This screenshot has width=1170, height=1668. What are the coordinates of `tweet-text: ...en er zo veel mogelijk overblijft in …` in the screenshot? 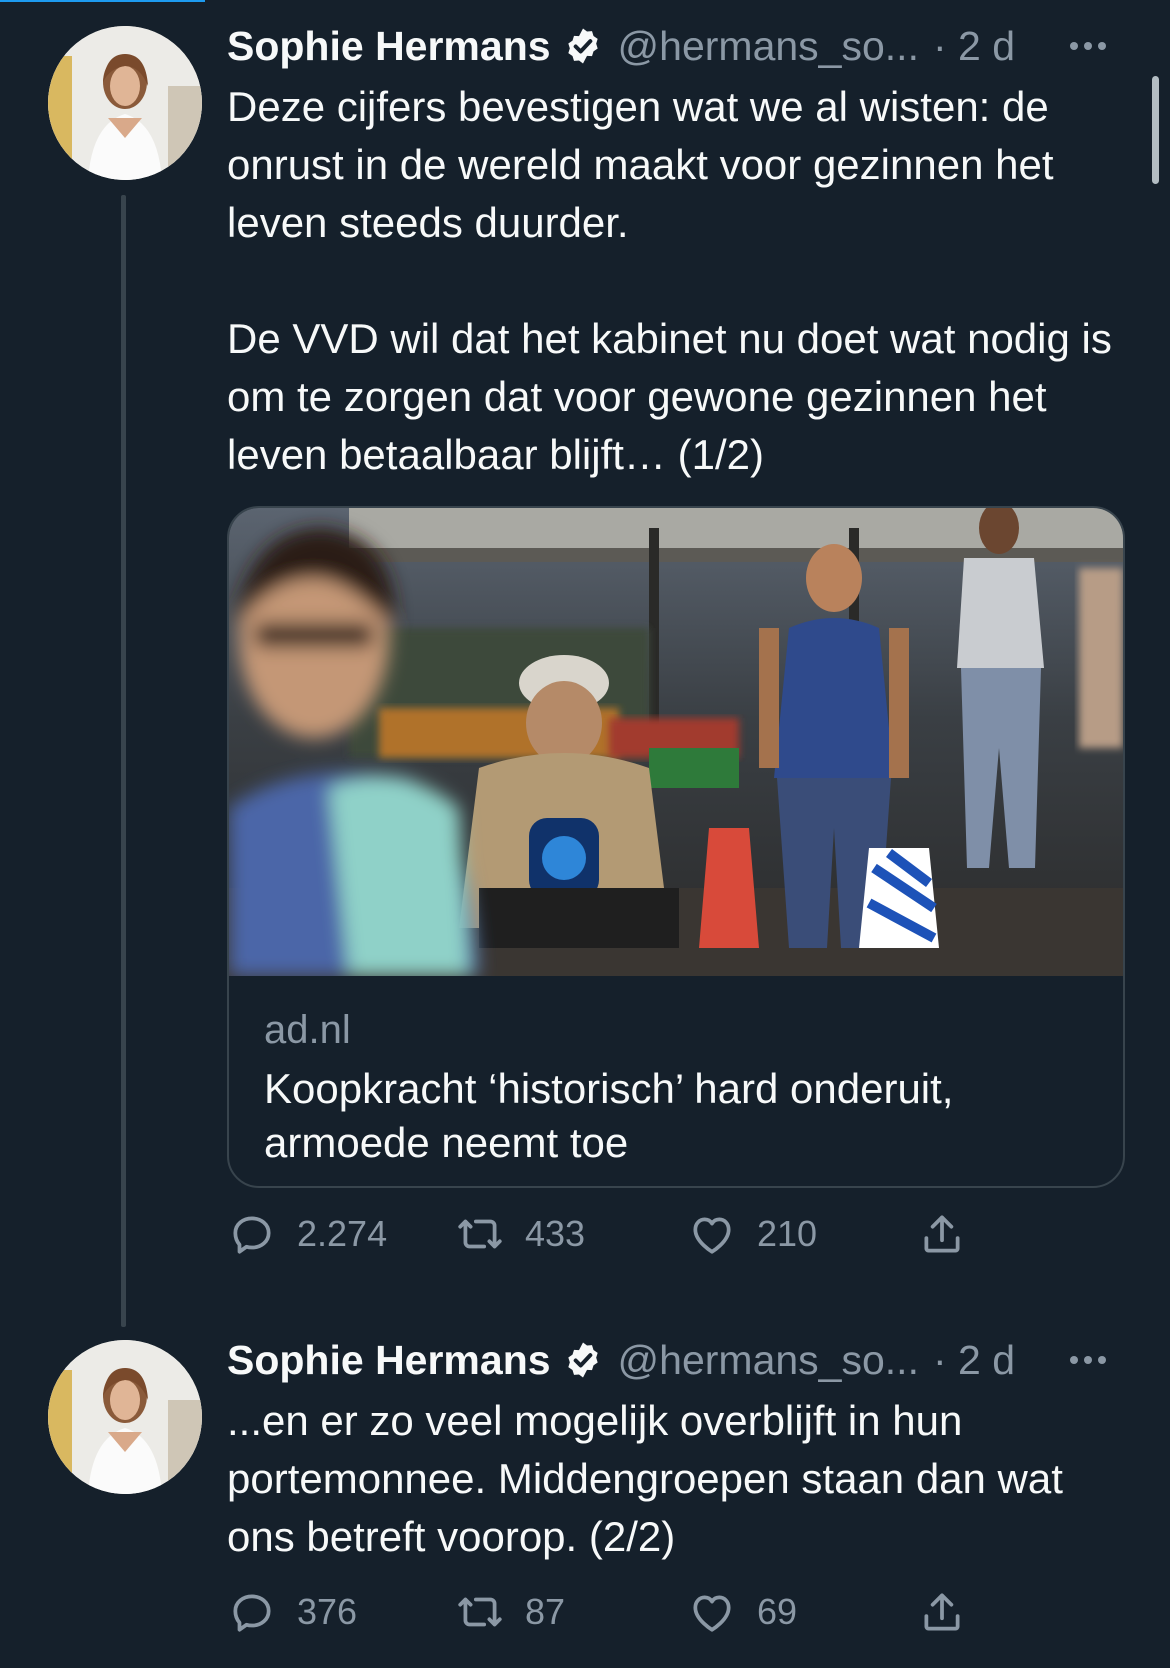 It's located at (645, 1478).